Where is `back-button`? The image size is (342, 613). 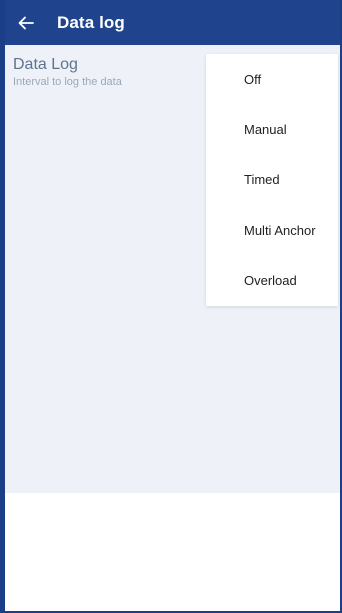 back-button is located at coordinates (26, 22).